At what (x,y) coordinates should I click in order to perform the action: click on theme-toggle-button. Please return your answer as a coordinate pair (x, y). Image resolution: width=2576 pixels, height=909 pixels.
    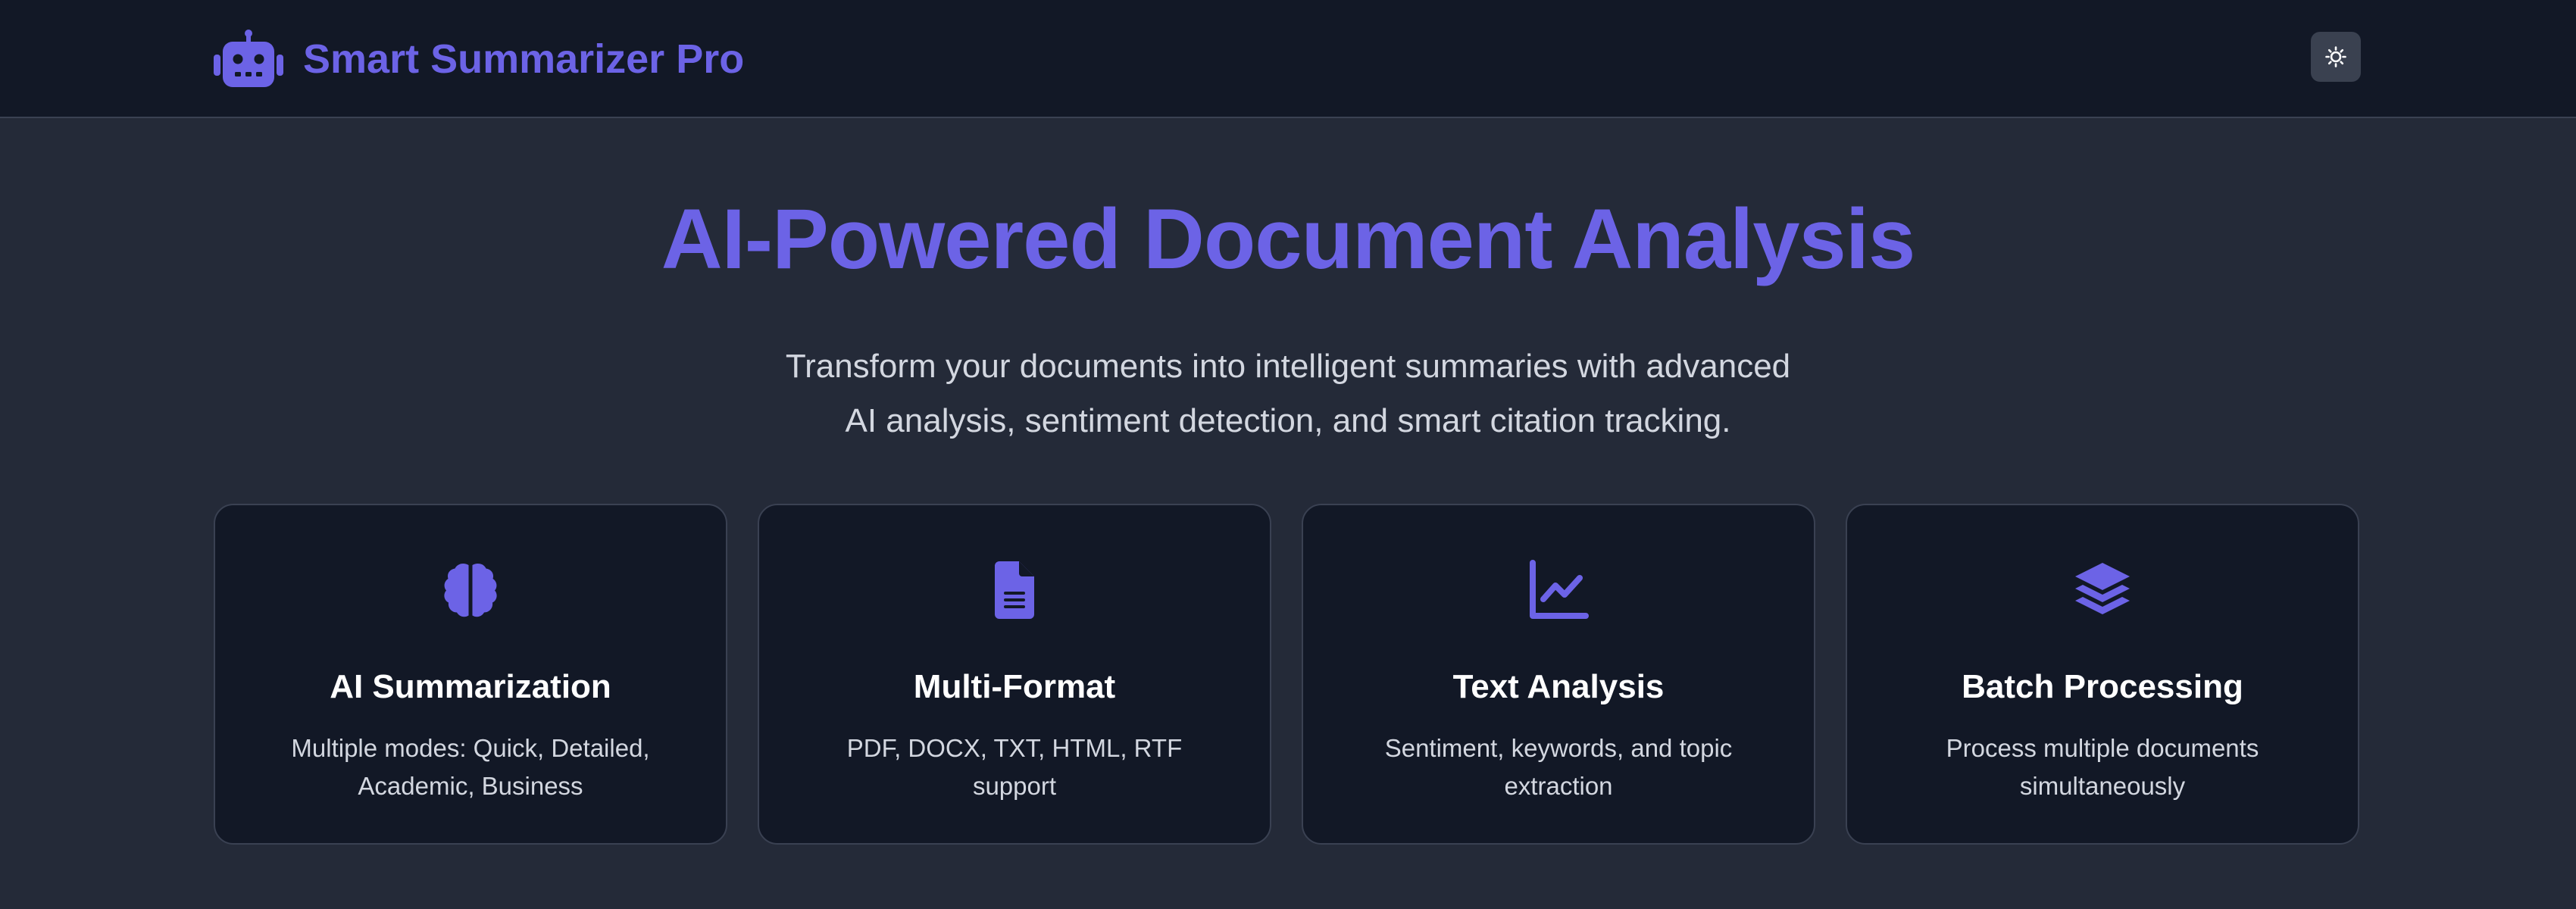
    Looking at the image, I should click on (2336, 57).